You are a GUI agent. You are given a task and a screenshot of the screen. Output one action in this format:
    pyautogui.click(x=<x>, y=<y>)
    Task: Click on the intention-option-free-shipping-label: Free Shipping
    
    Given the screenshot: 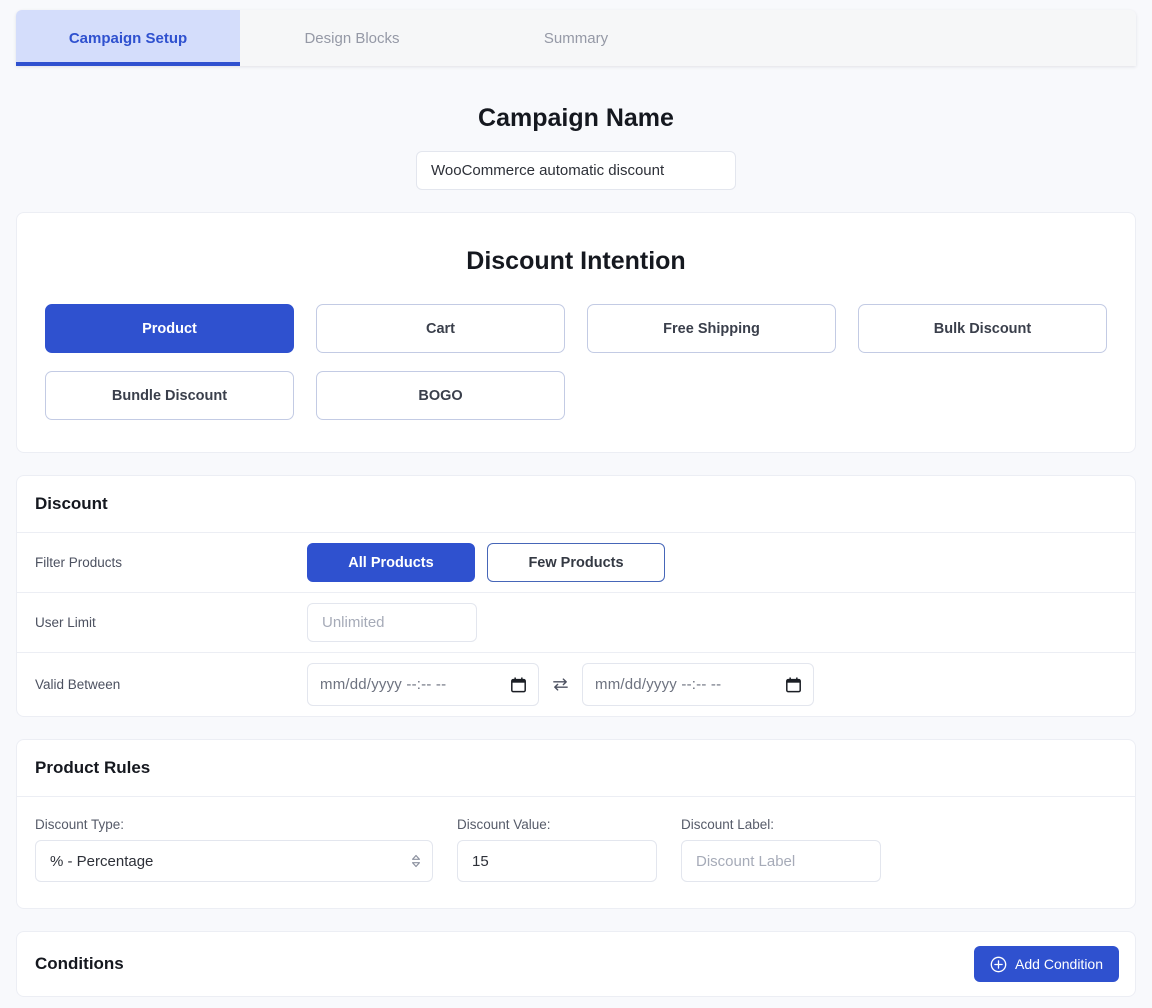 What is the action you would take?
    pyautogui.click(x=711, y=328)
    